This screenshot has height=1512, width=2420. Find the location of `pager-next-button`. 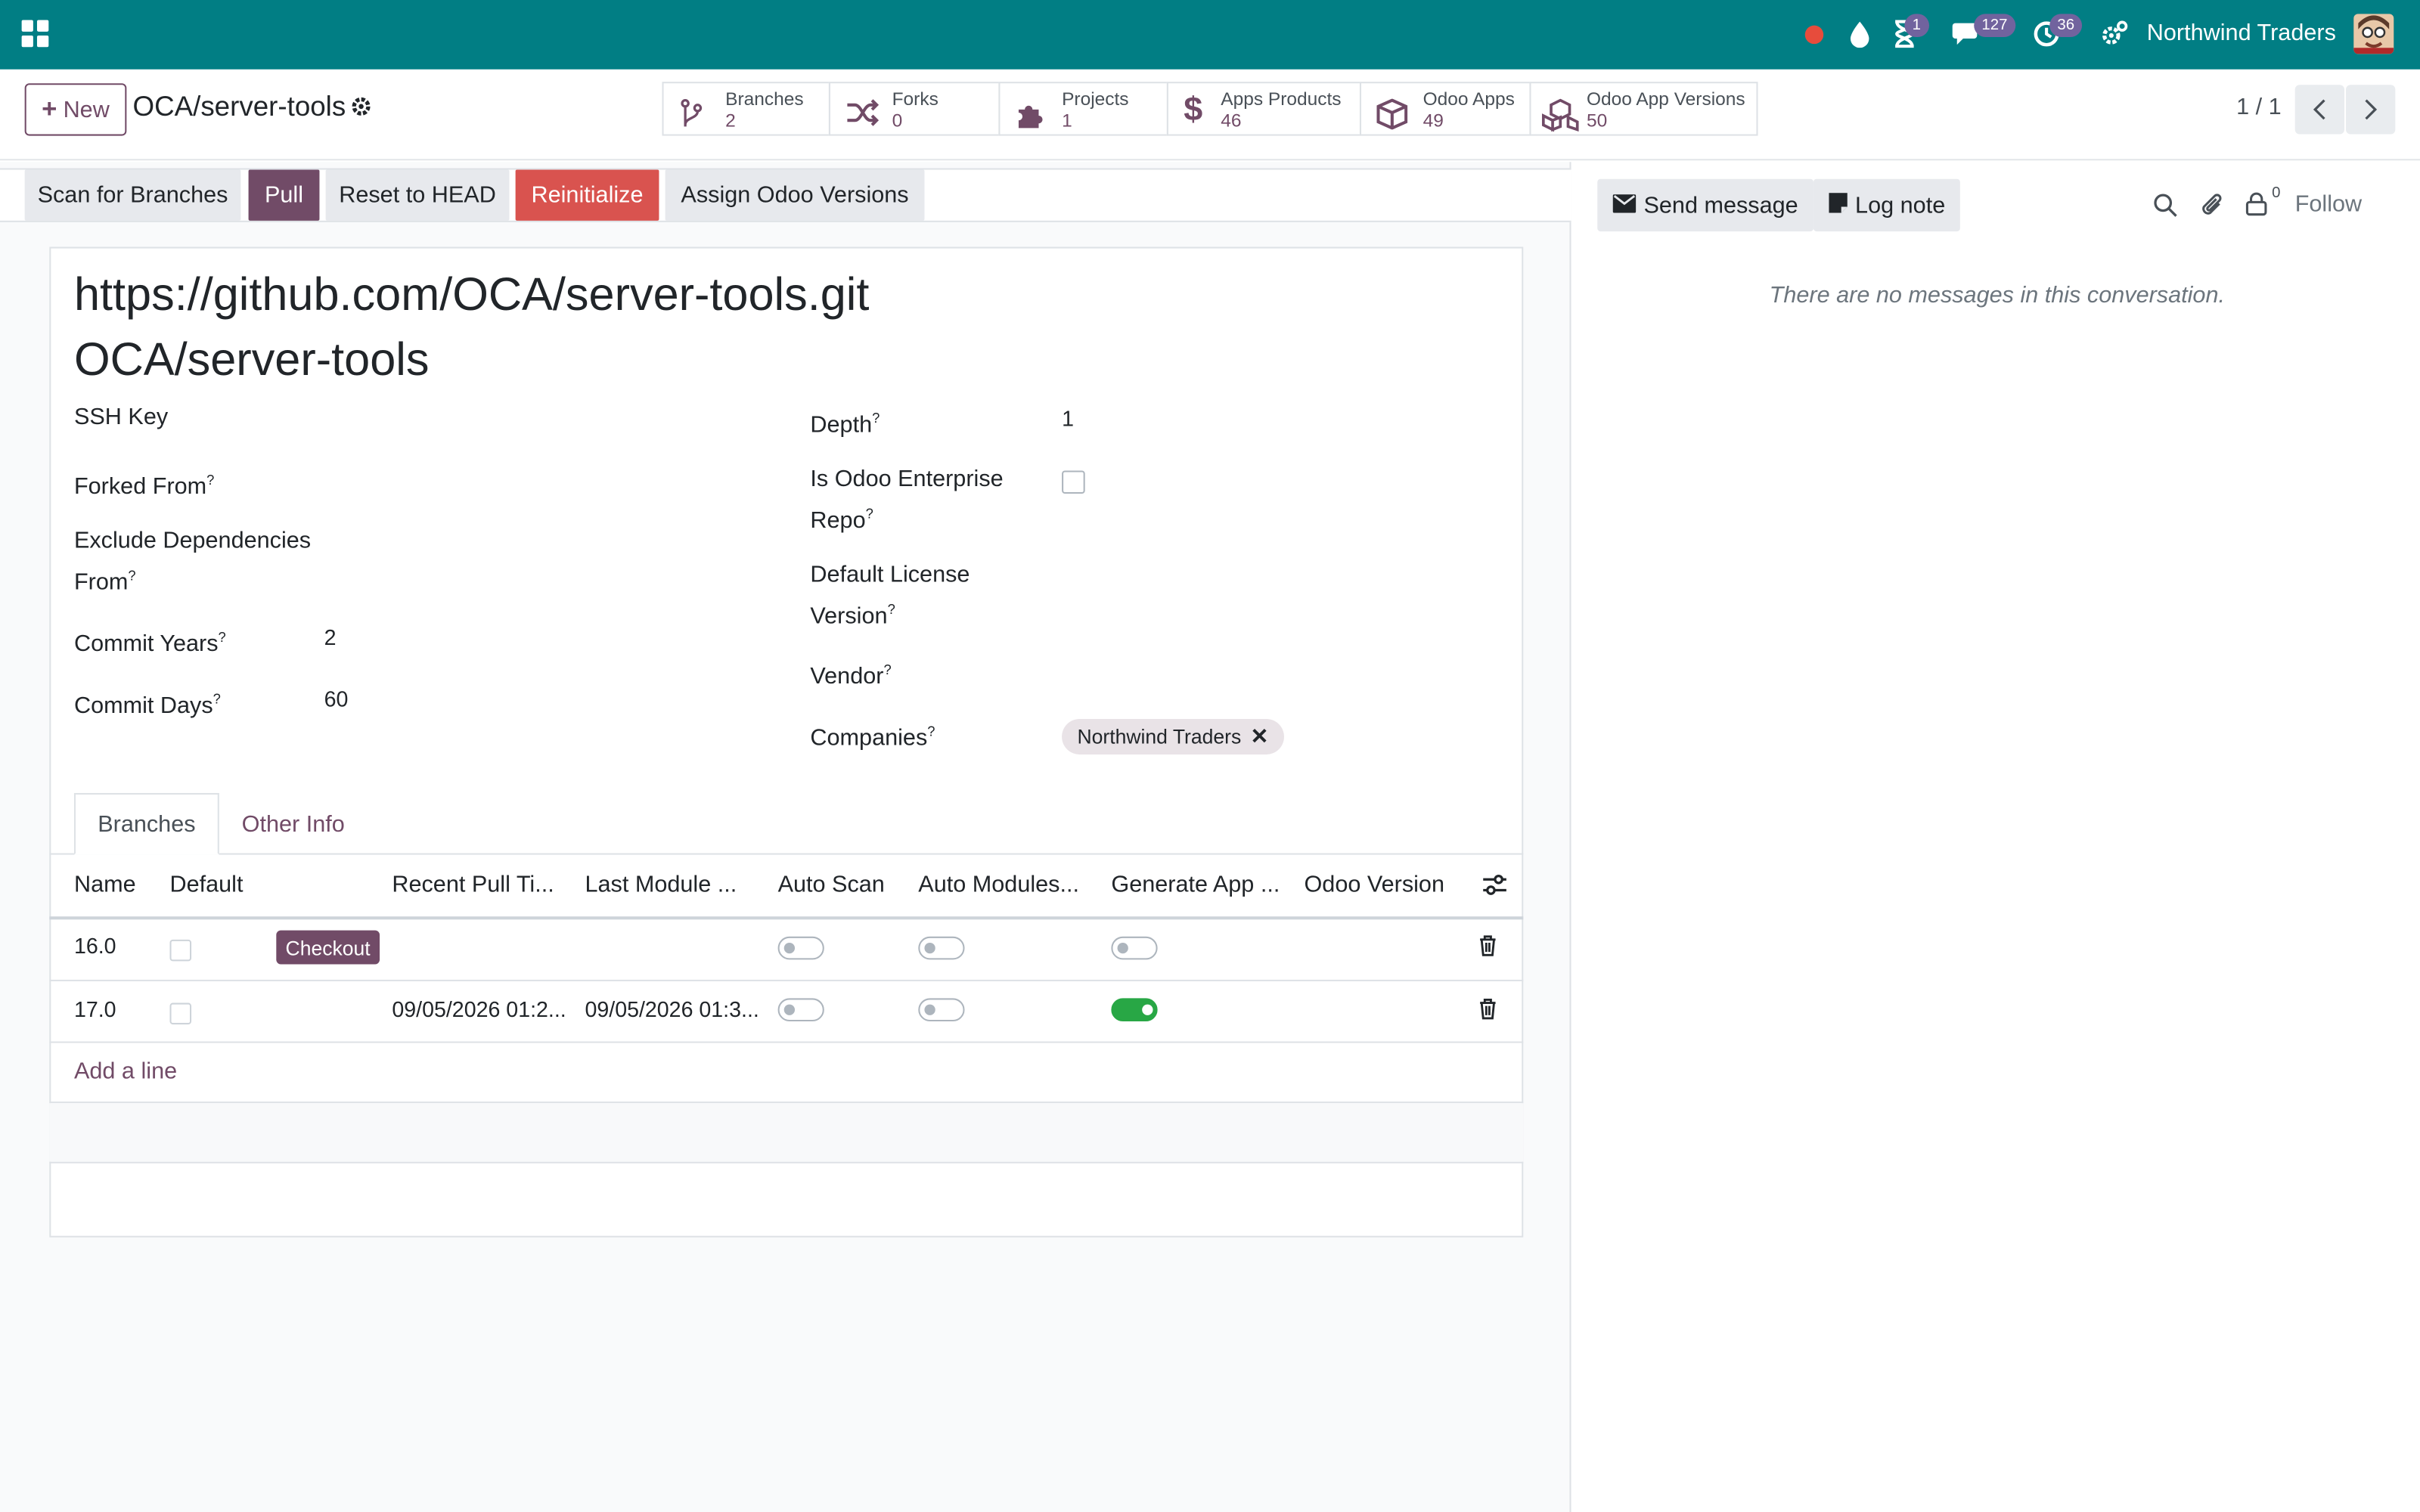

pager-next-button is located at coordinates (2371, 110).